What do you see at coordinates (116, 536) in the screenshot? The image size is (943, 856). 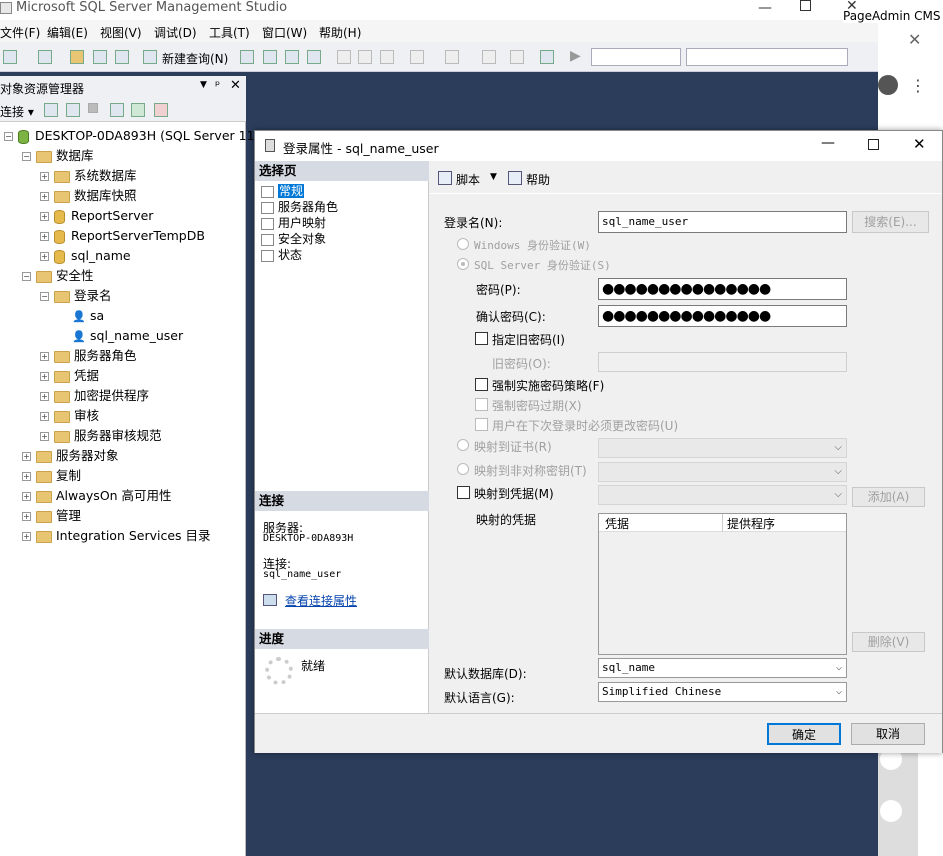 I see `tree-node: + Integration Services 目录` at bounding box center [116, 536].